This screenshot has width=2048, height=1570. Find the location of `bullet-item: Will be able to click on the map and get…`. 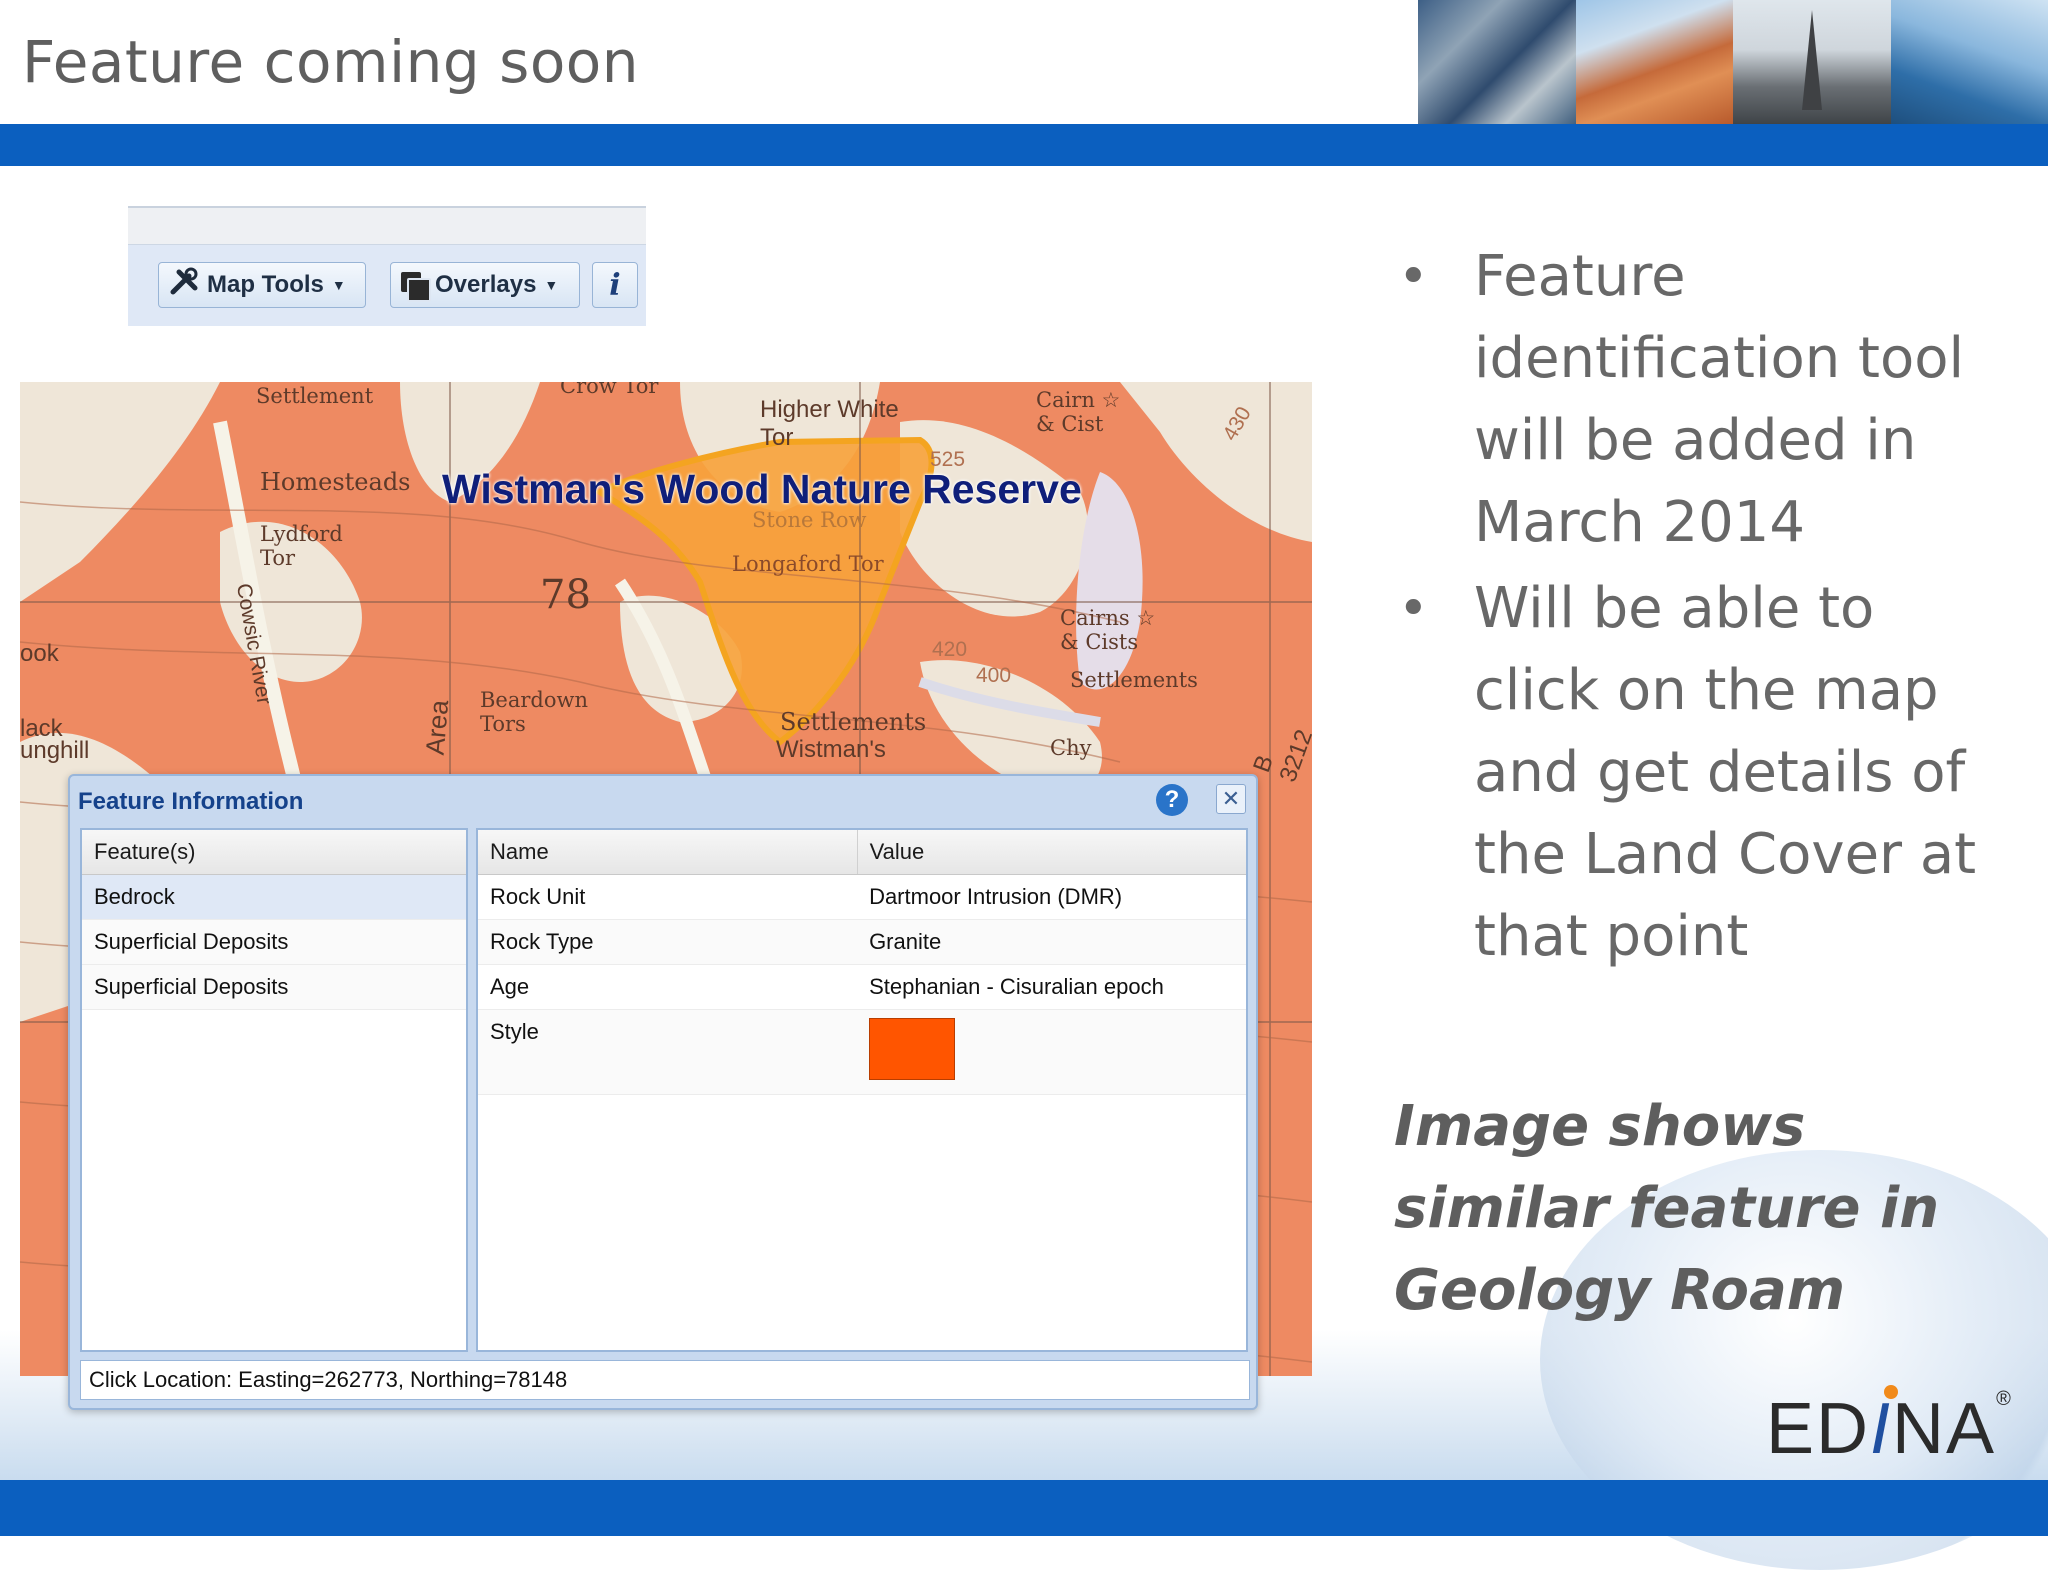

bullet-item: Will be able to click on the map and get… is located at coordinates (1700, 773).